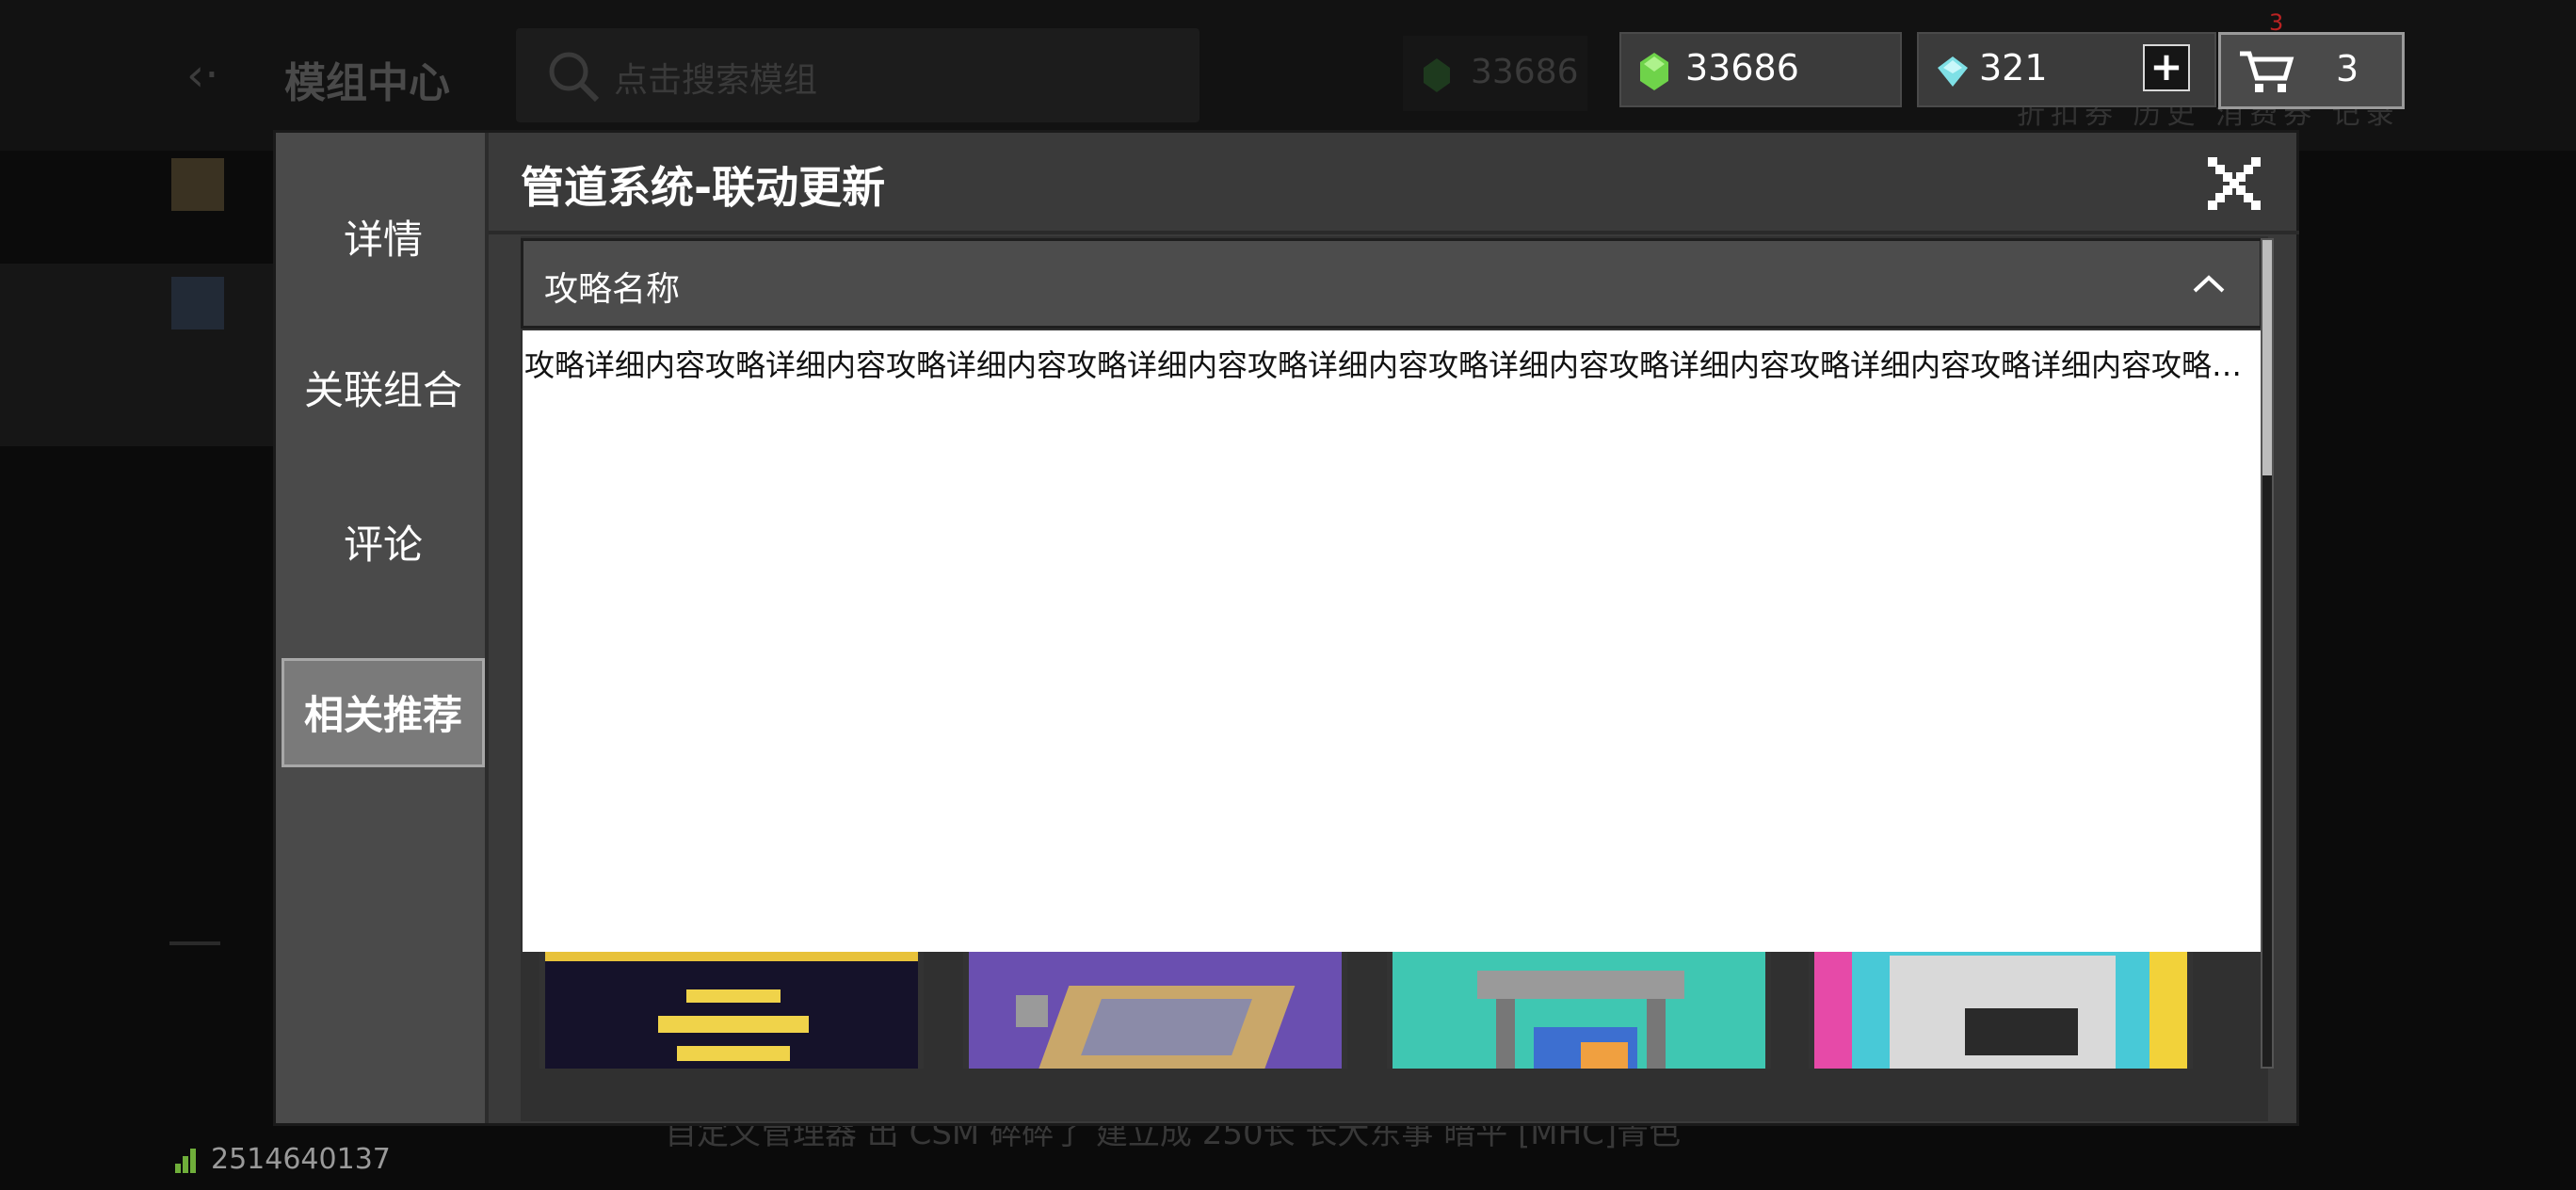 The height and width of the screenshot is (1190, 2576). Describe the element at coordinates (2267, 71) in the screenshot. I see `cart-icon` at that location.